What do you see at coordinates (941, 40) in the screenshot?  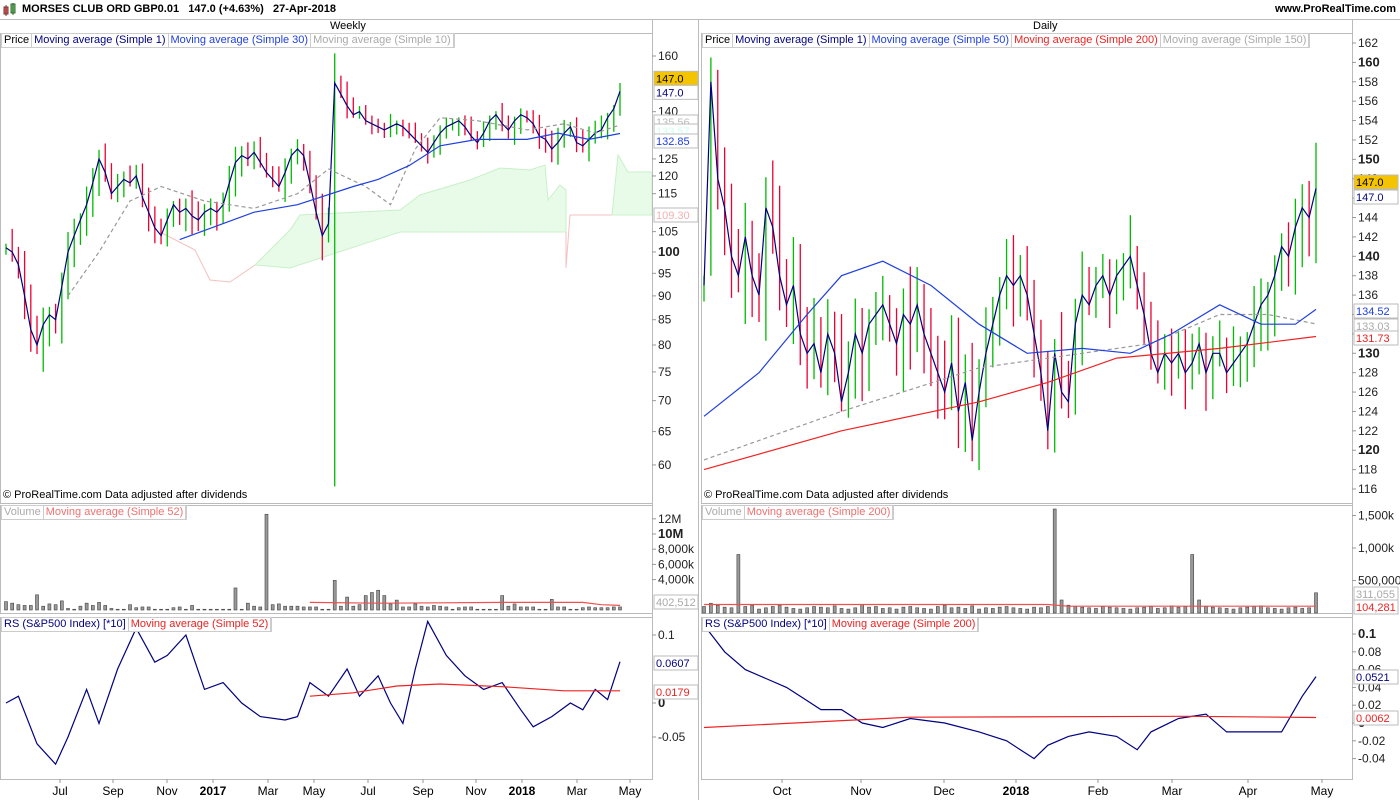 I see `legend-ma50: Moving average (Simple 50)` at bounding box center [941, 40].